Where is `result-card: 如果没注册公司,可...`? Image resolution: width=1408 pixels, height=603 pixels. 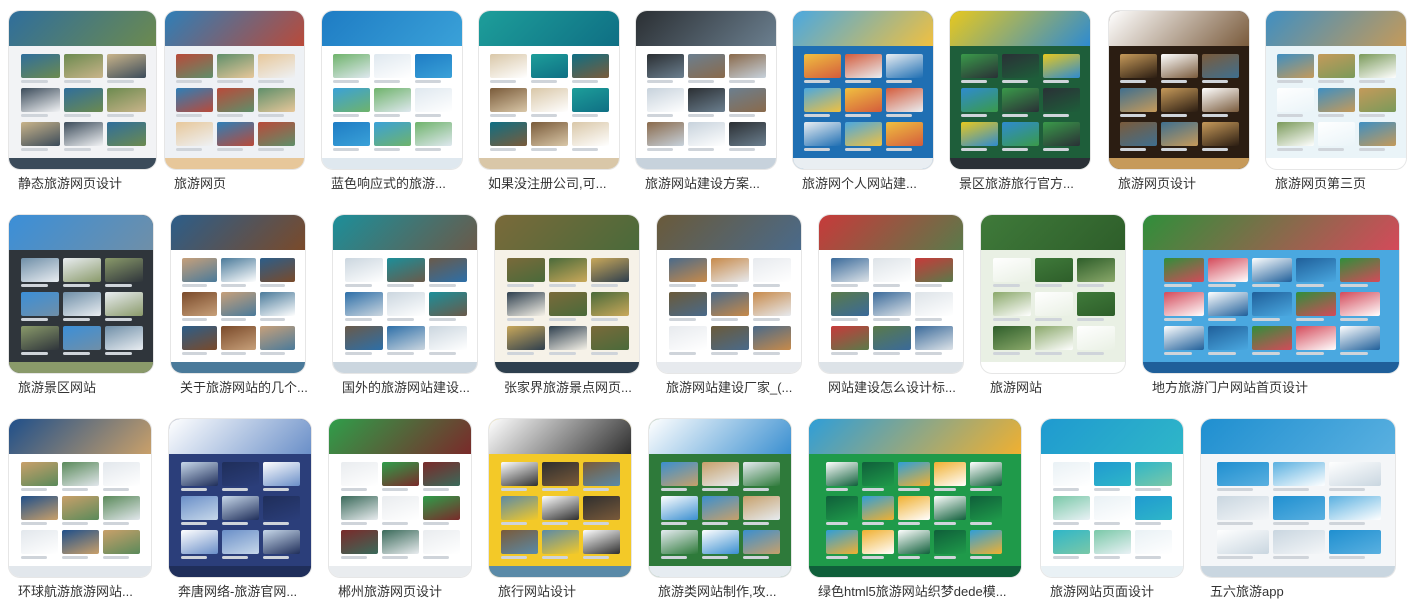 result-card: 如果没注册公司,可... is located at coordinates (549, 103).